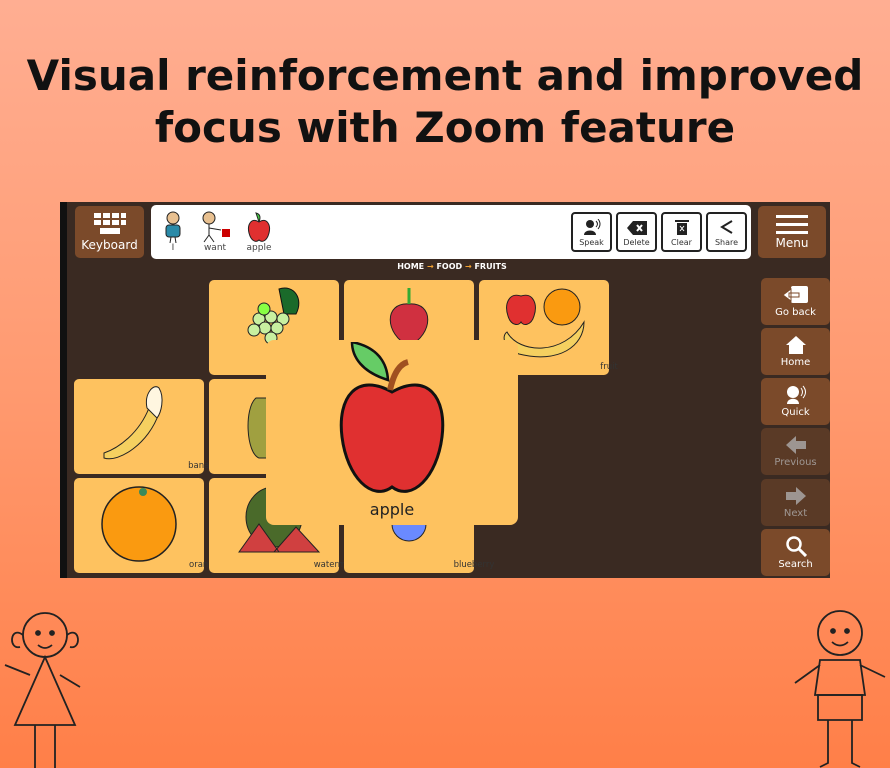 This screenshot has width=890, height=768. What do you see at coordinates (410, 266) in the screenshot?
I see `breadcrumb-home: HOME` at bounding box center [410, 266].